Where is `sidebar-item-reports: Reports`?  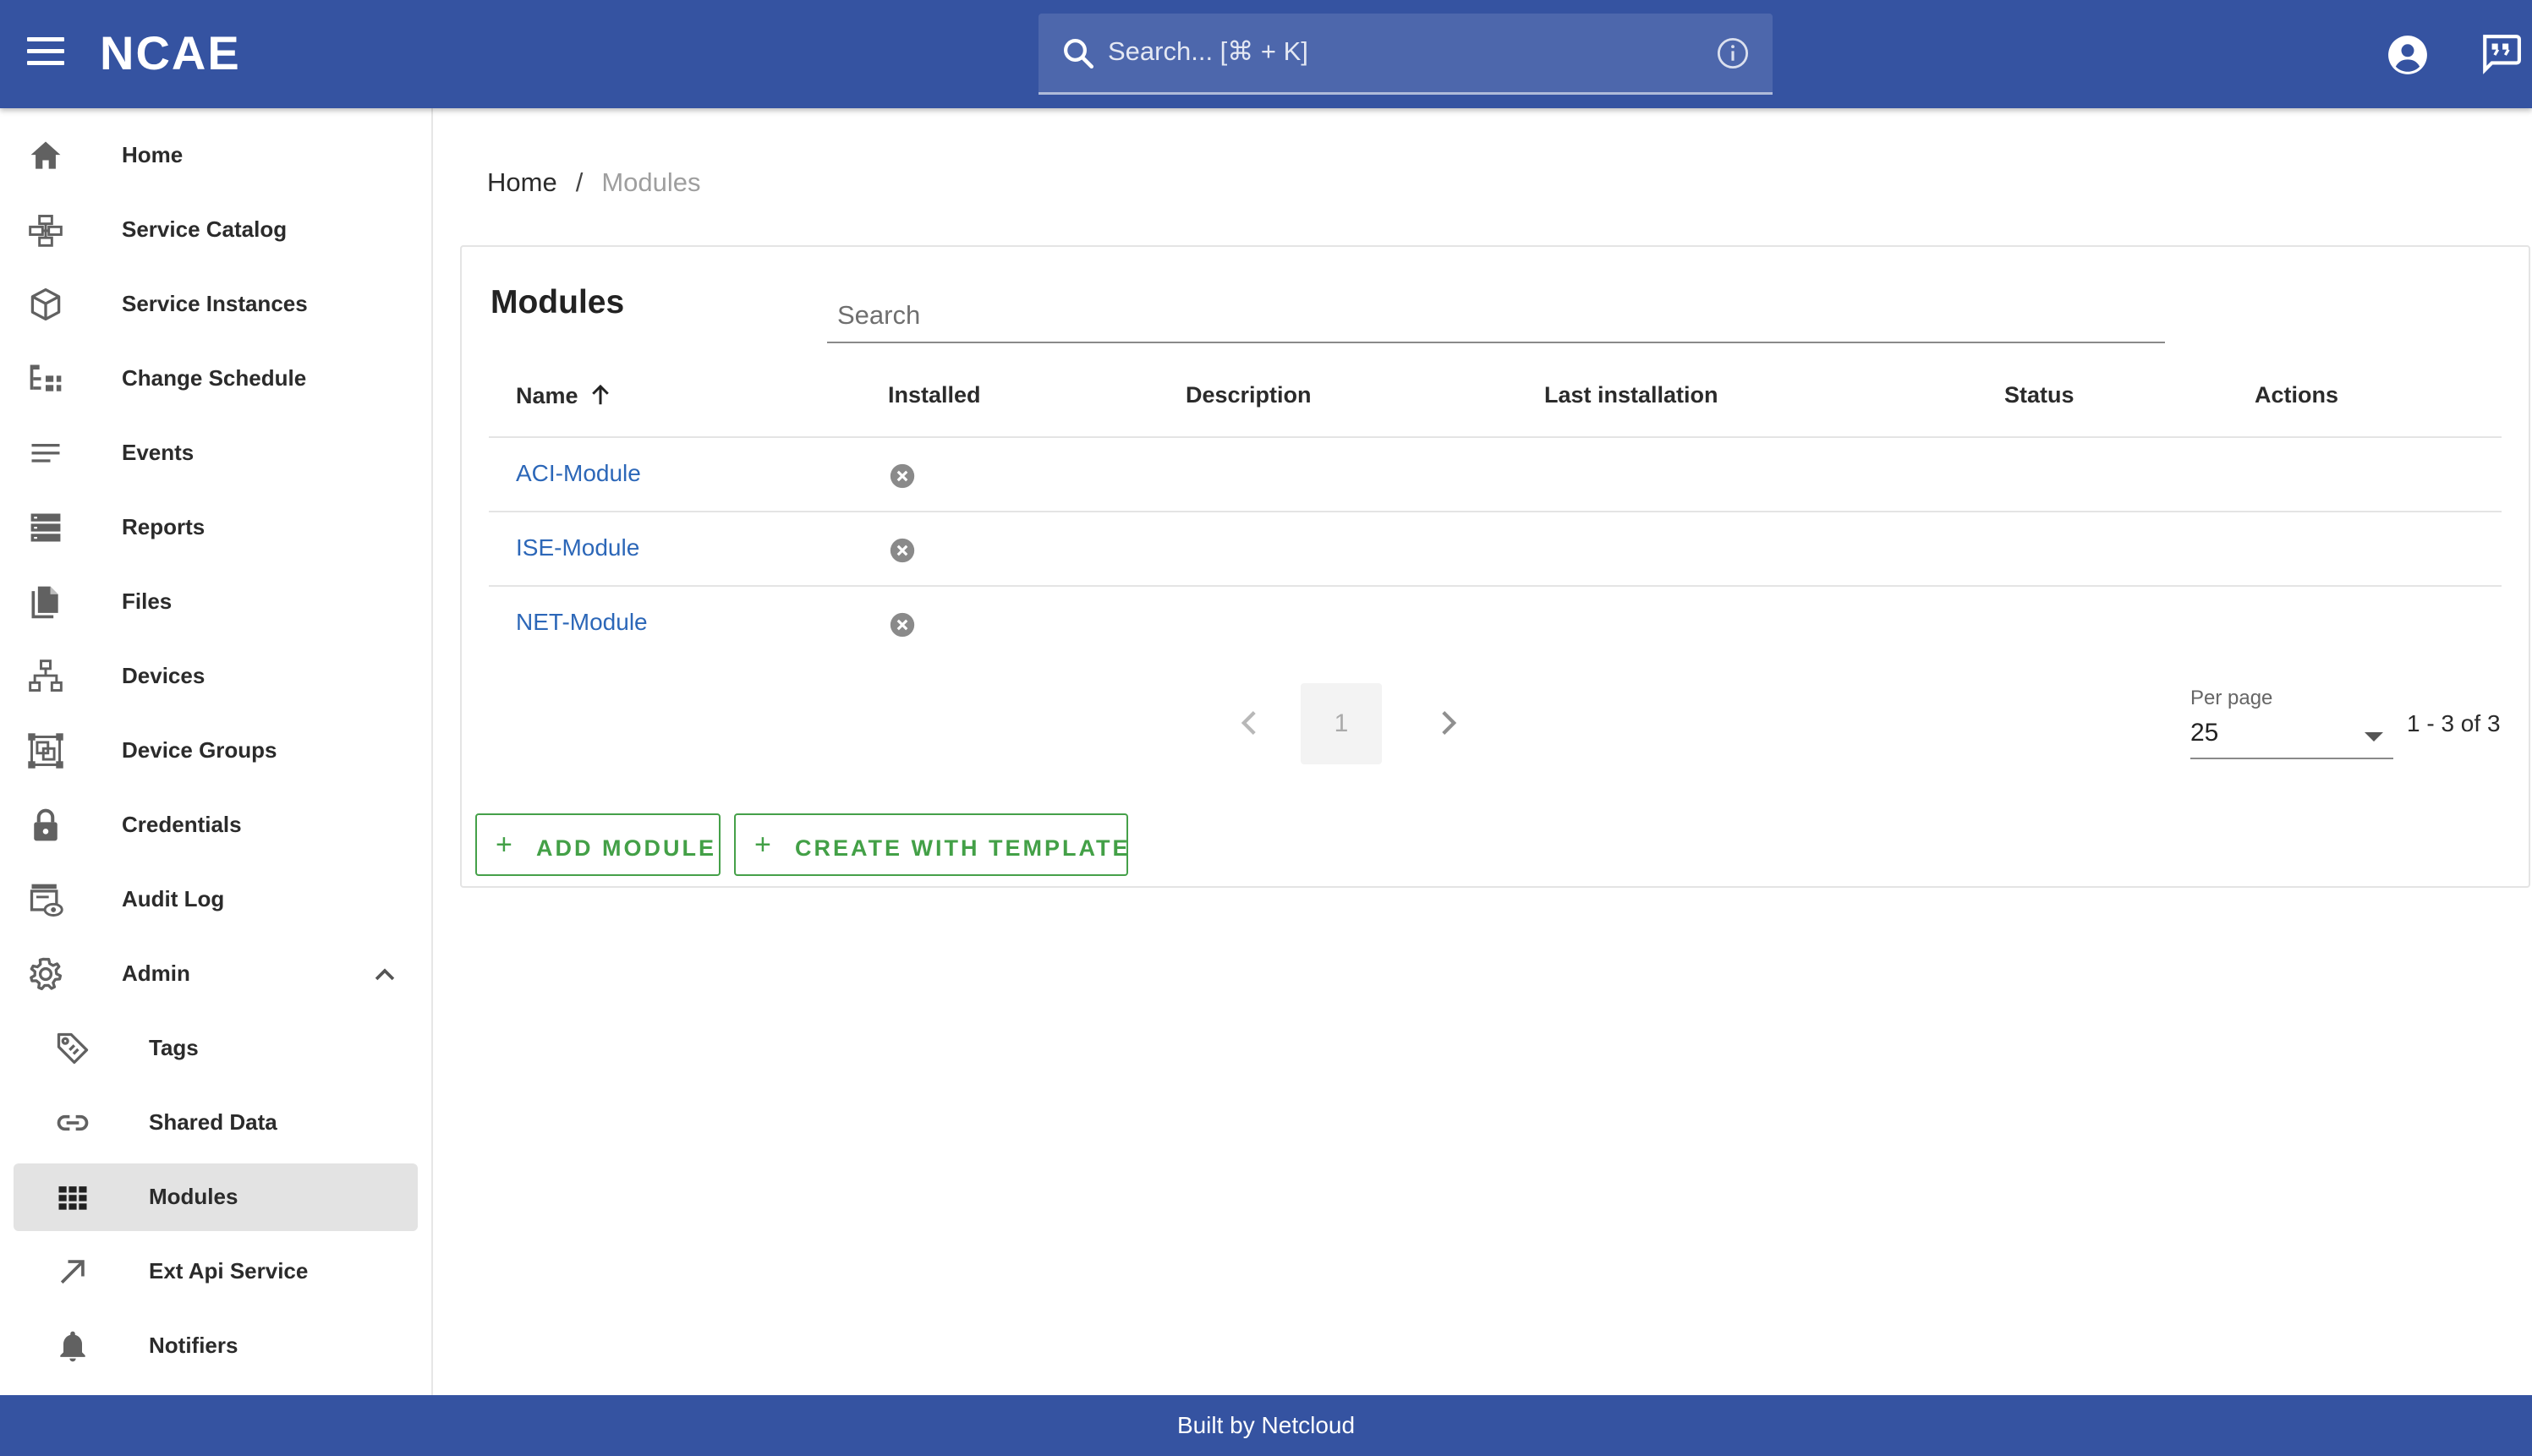
sidebar-item-reports: Reports is located at coordinates (216, 527).